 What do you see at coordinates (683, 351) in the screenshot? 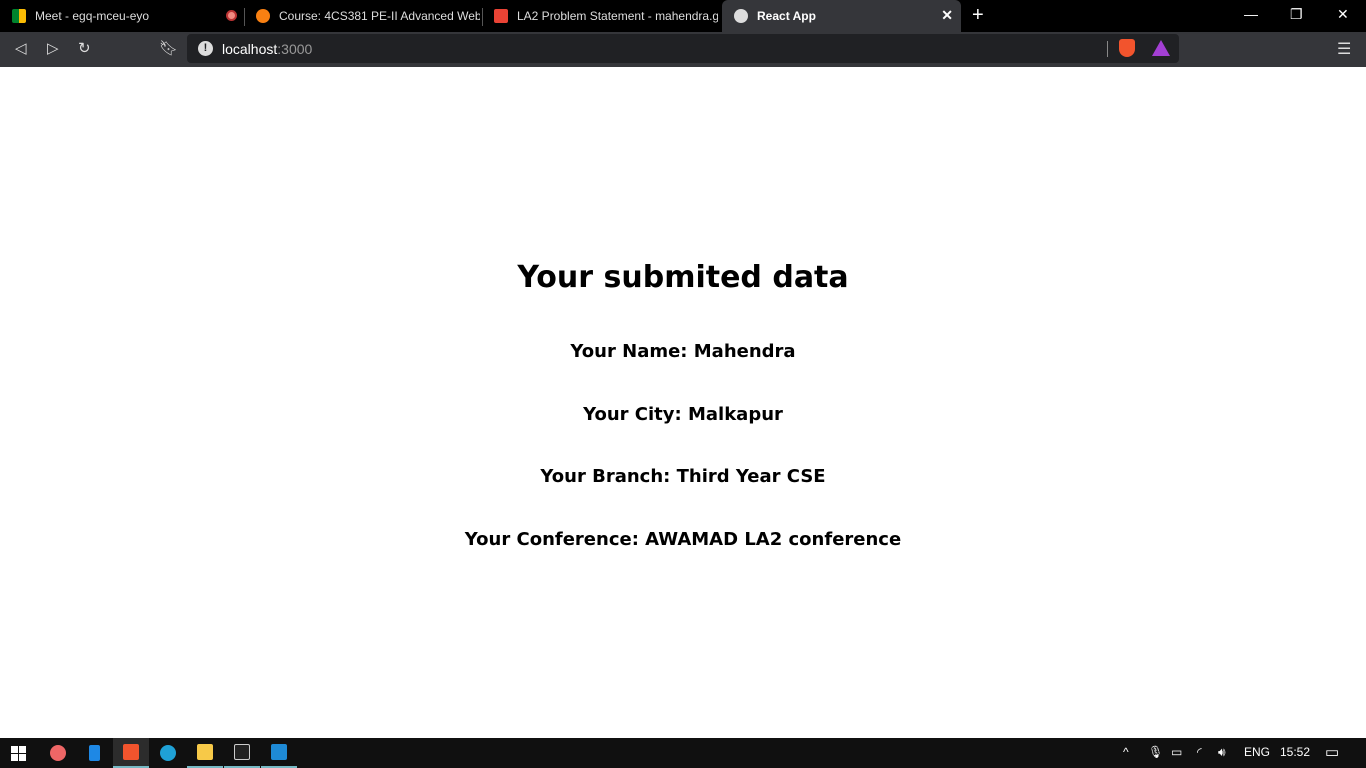
I see `name-line: Your Name: Mahendra` at bounding box center [683, 351].